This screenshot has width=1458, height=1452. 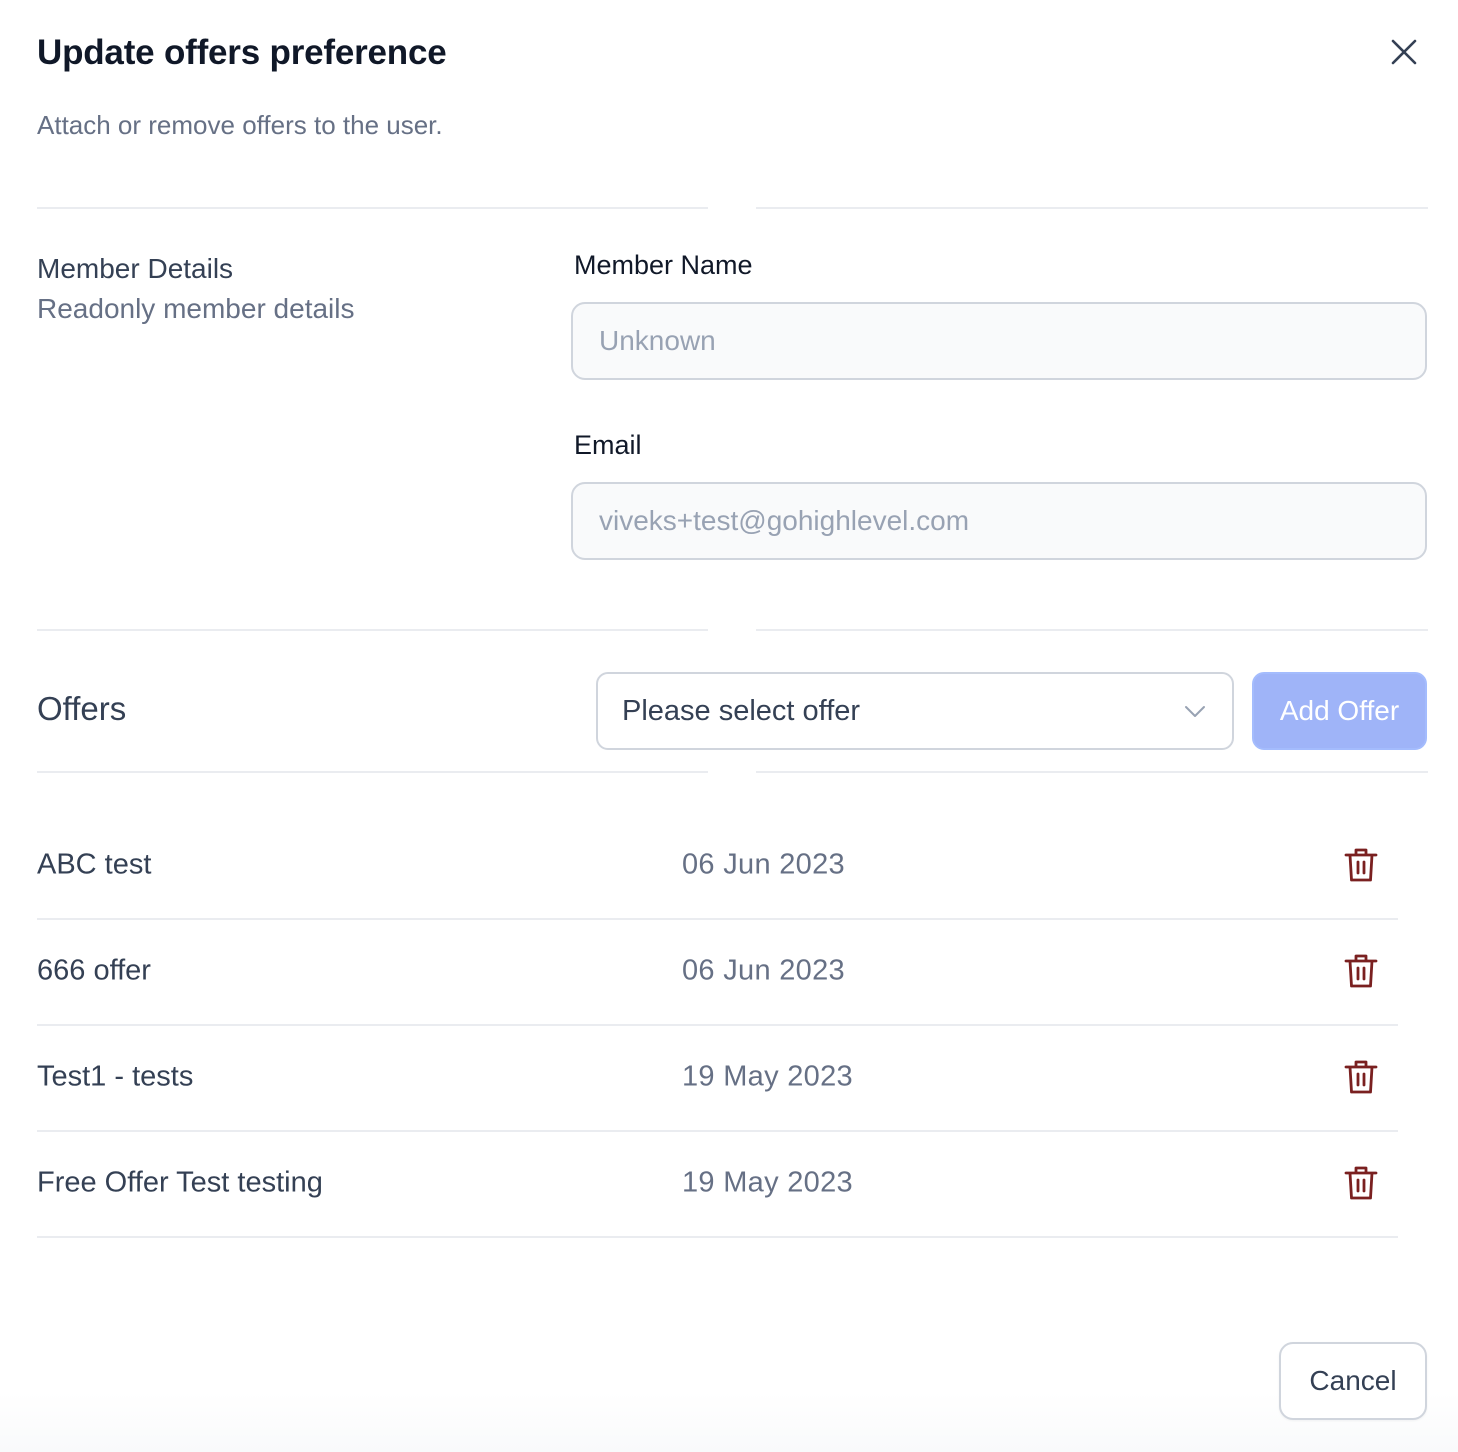 I want to click on offers-title: Offers, so click(x=82, y=708).